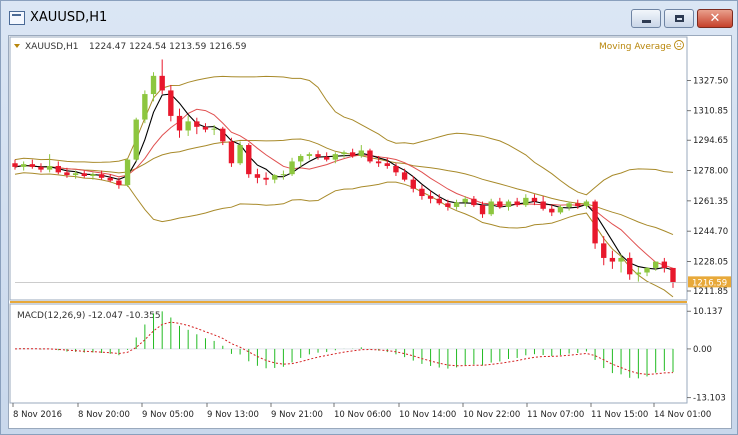 The width and height of the screenshot is (738, 435). What do you see at coordinates (709, 283) in the screenshot?
I see `current-price-label: 1216.59` at bounding box center [709, 283].